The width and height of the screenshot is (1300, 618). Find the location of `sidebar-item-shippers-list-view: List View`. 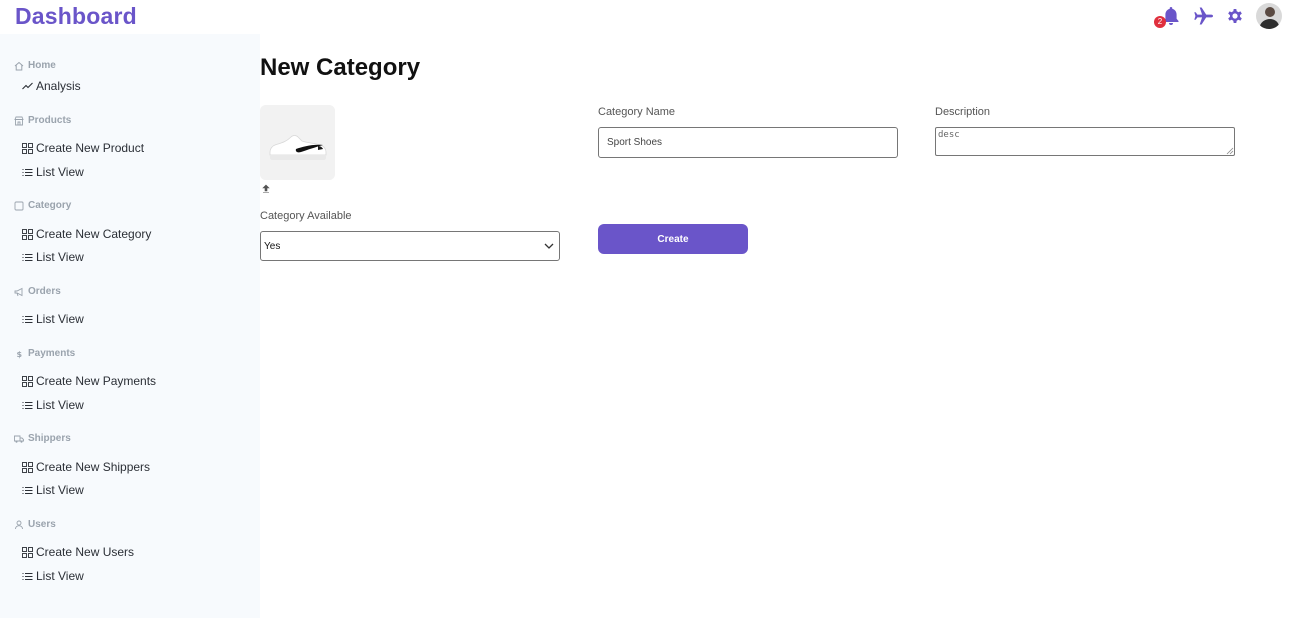

sidebar-item-shippers-list-view: List View is located at coordinates (53, 490).